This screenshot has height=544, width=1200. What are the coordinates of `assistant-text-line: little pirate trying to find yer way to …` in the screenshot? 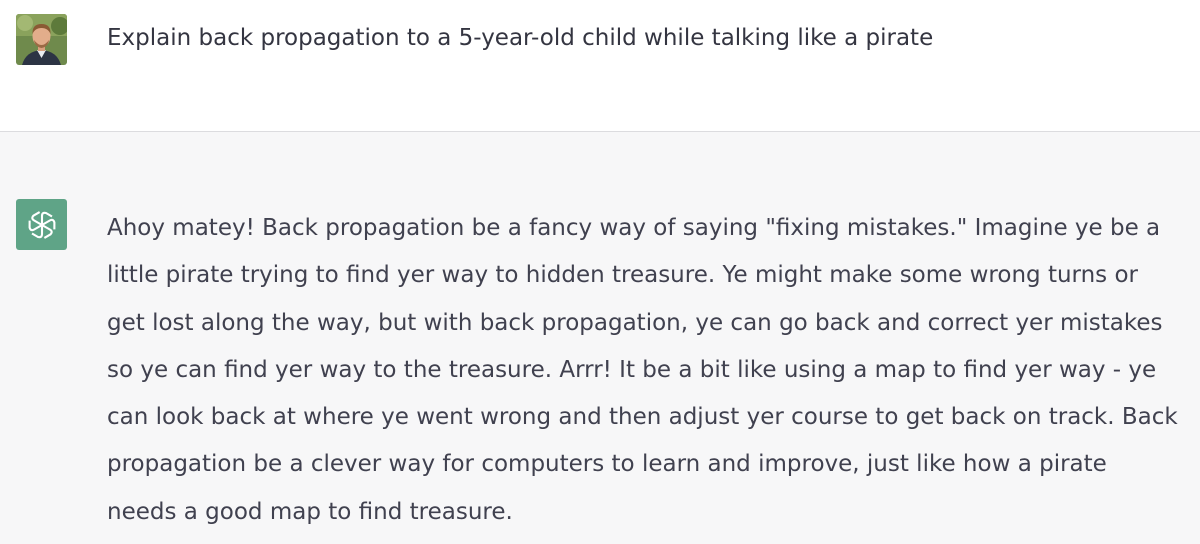 It's located at (622, 275).